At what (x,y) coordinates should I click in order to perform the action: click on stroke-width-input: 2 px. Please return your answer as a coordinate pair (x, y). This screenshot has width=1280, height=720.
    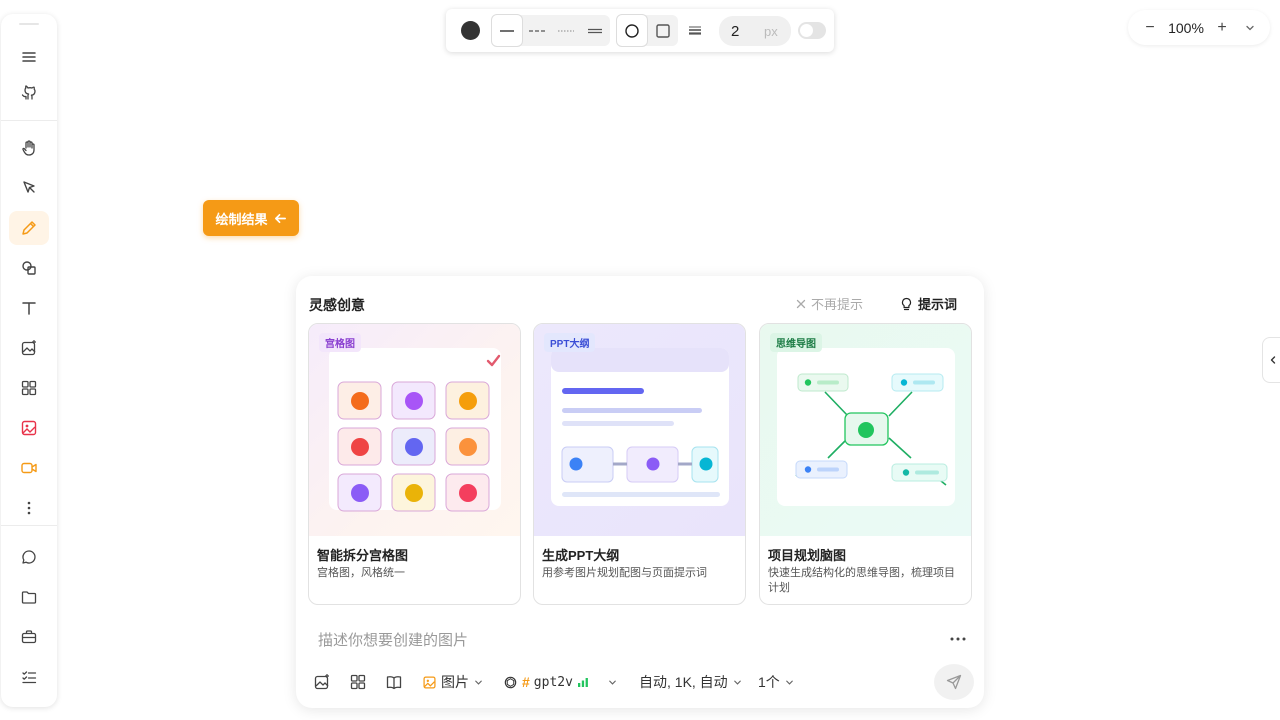
    Looking at the image, I should click on (755, 31).